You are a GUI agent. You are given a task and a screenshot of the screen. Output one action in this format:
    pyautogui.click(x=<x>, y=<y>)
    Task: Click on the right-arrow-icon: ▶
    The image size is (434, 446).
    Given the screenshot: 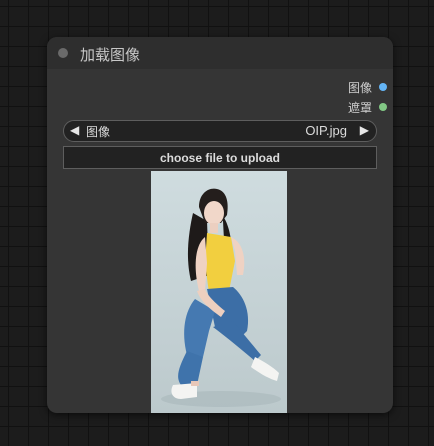 What is the action you would take?
    pyautogui.click(x=364, y=130)
    